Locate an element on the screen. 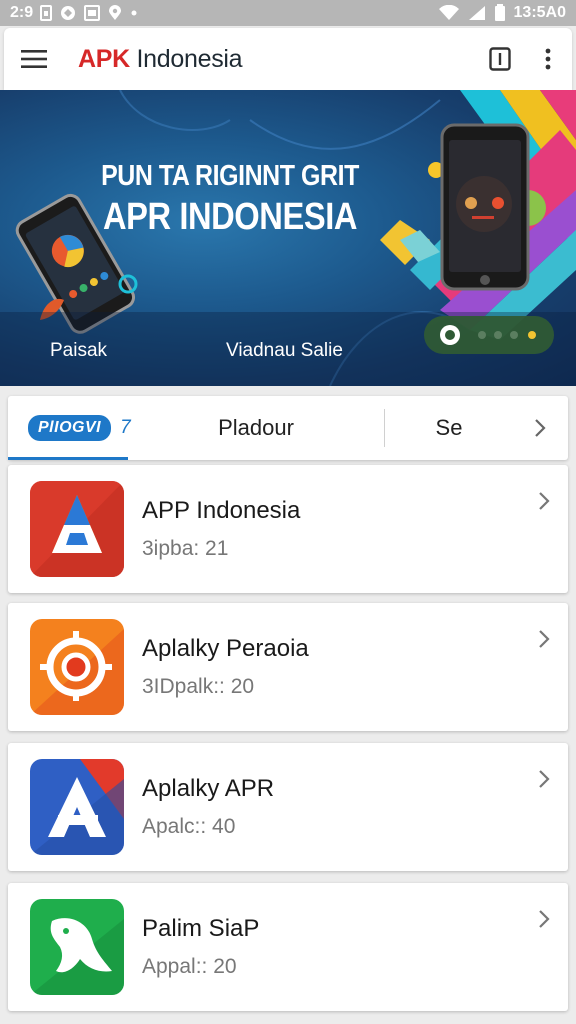 This screenshot has height=1024, width=576. window-button is located at coordinates (500, 59).